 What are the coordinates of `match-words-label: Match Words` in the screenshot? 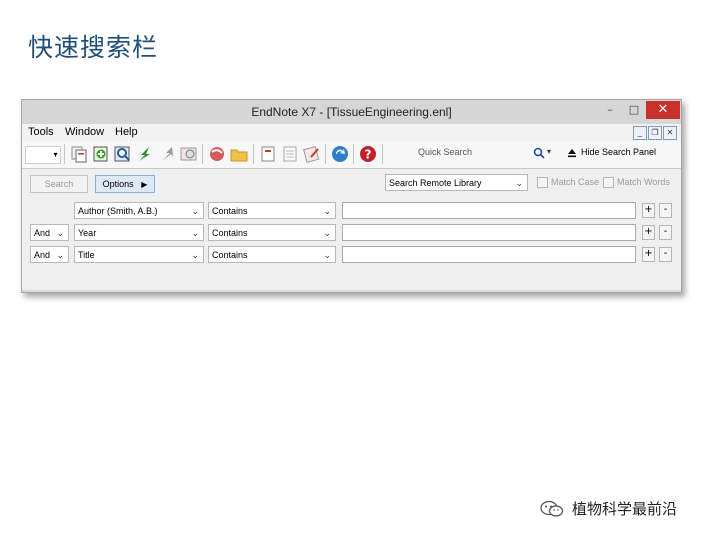 It's located at (643, 182).